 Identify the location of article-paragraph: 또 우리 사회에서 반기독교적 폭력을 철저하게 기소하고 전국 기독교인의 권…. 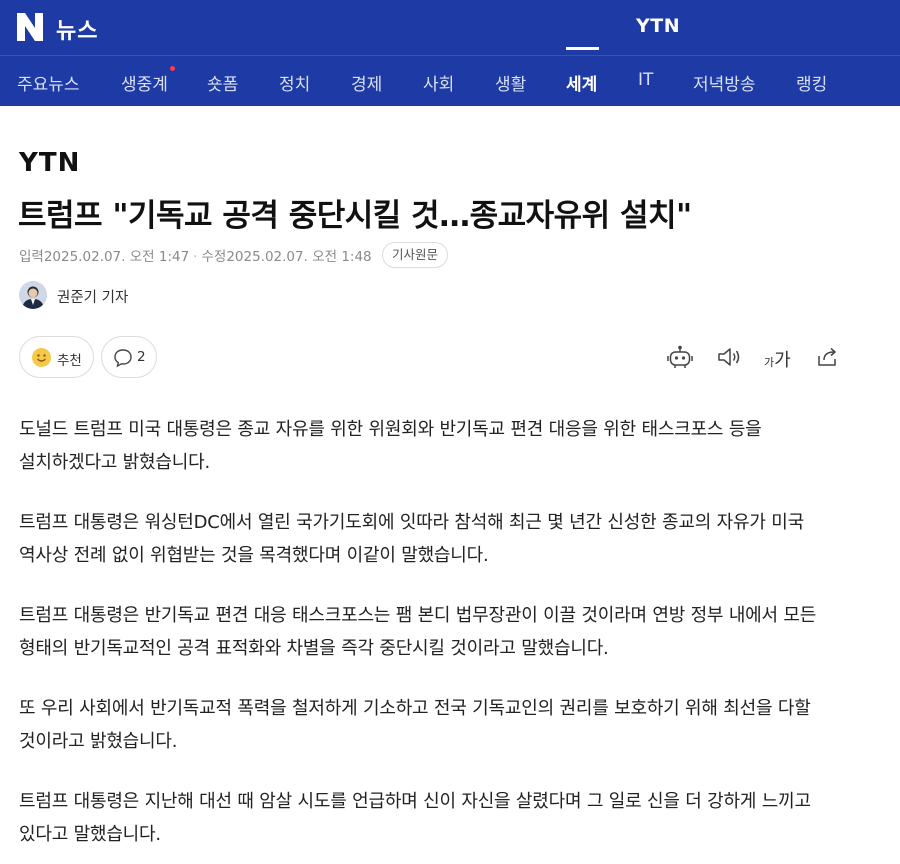
(415, 725).